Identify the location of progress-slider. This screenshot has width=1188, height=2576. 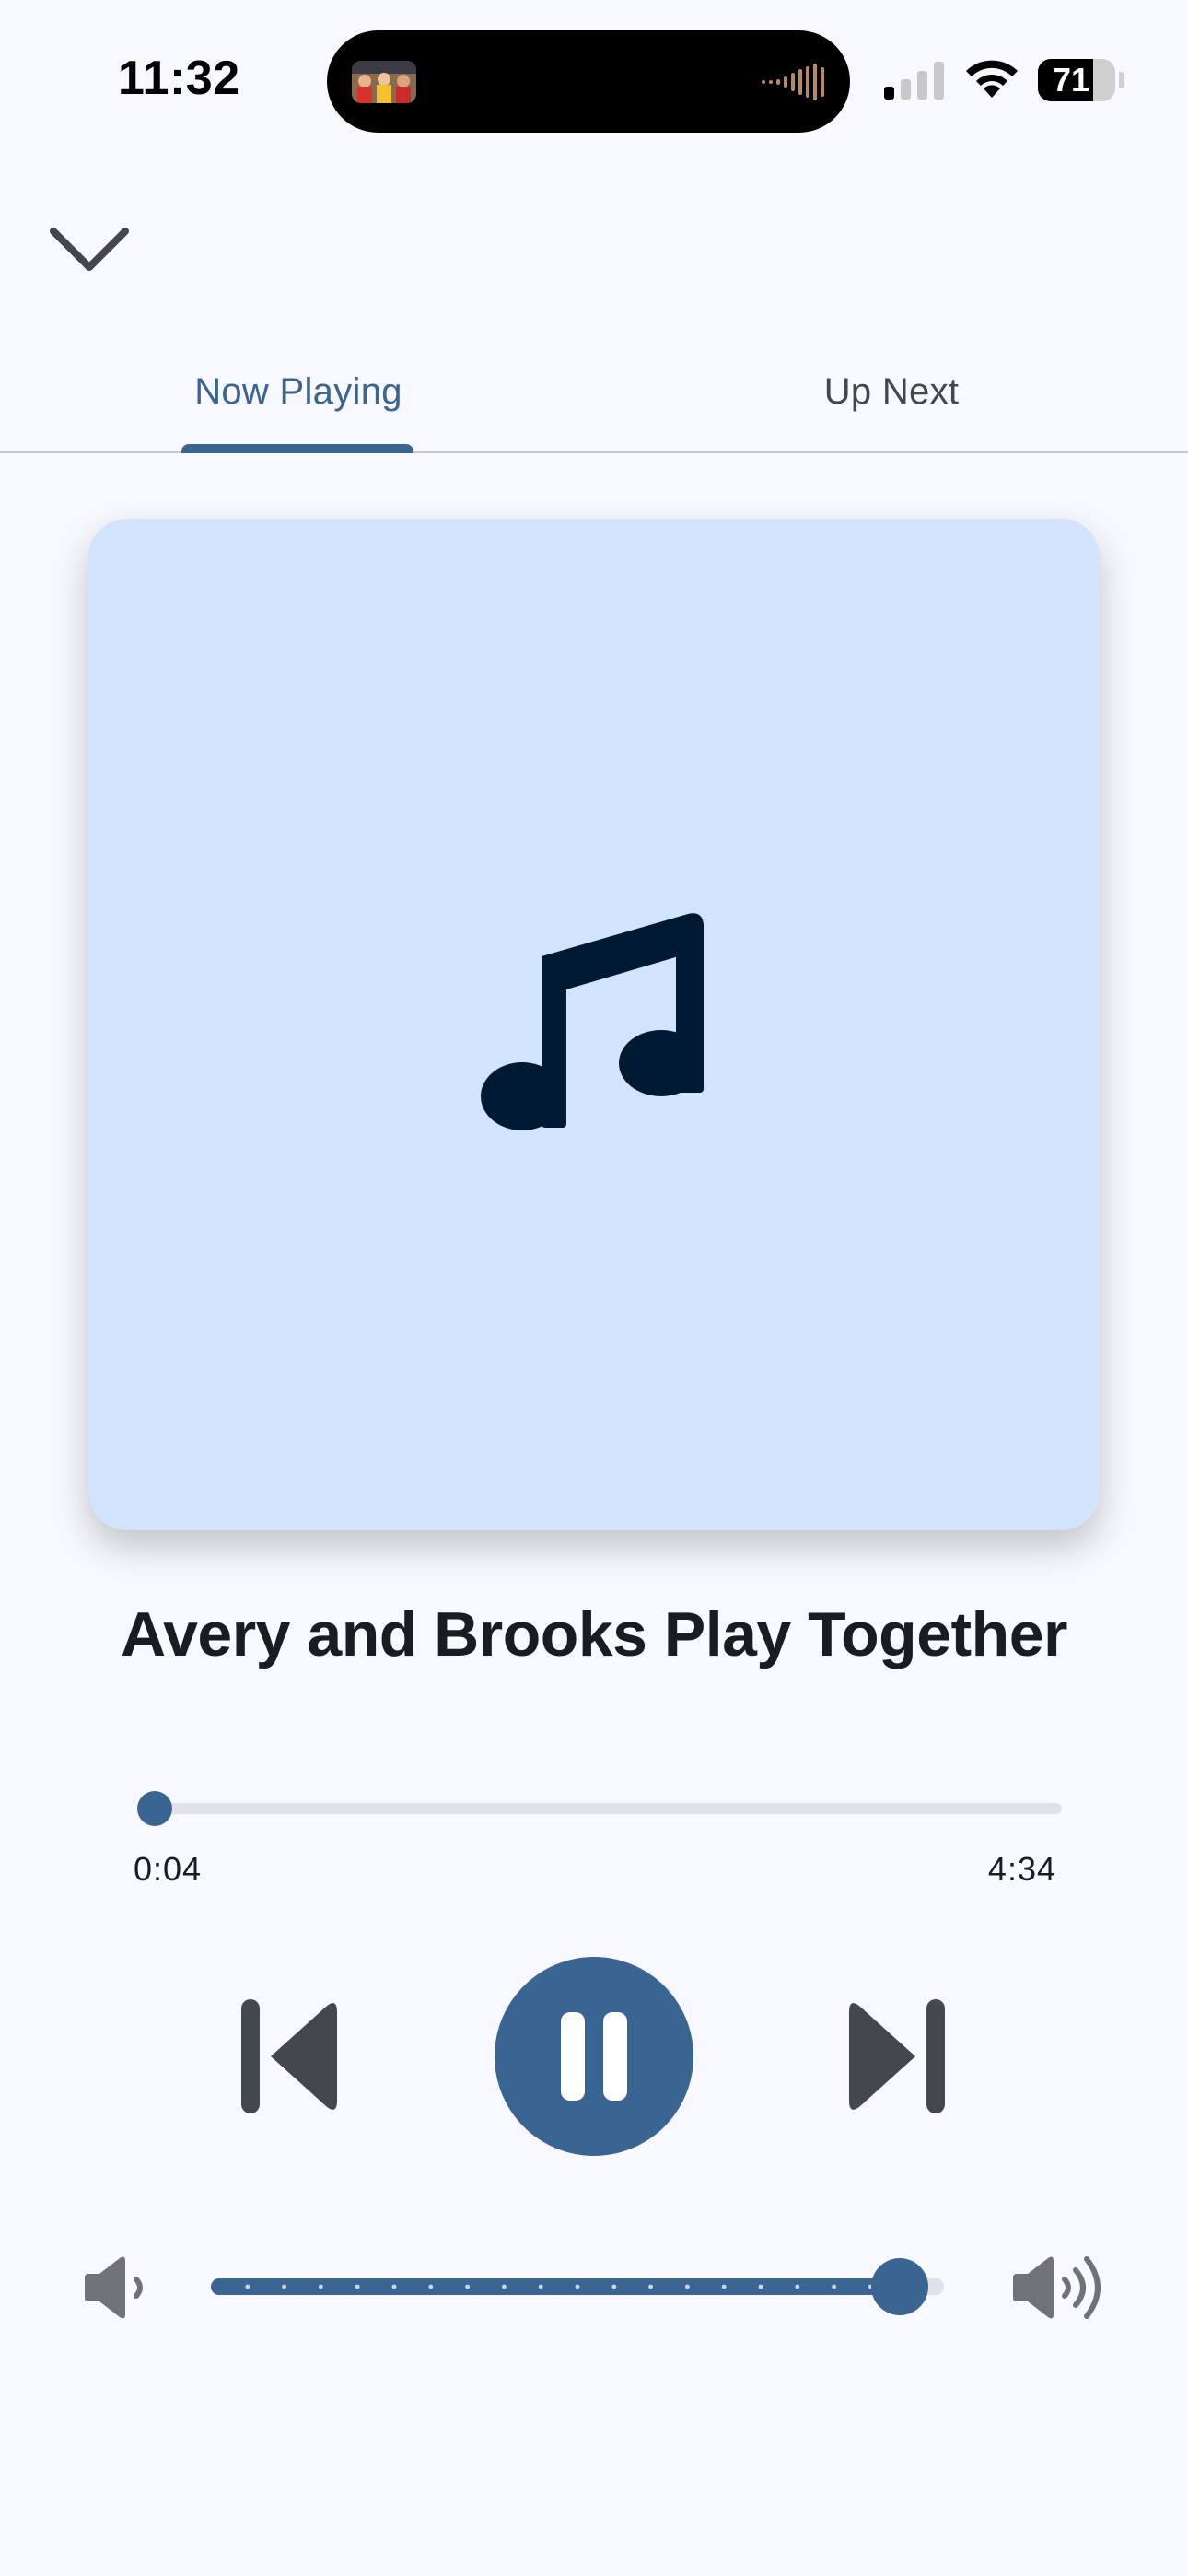
(599, 1808).